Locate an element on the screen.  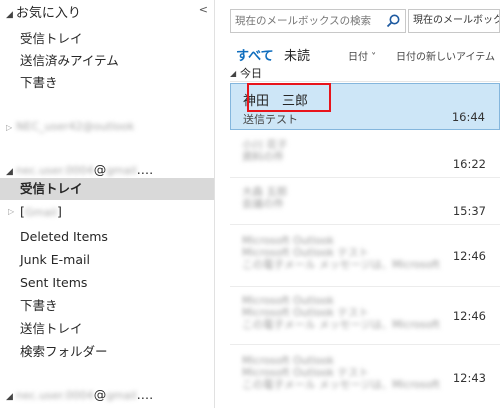
filter-unread-tab: 未読 is located at coordinates (297, 54).